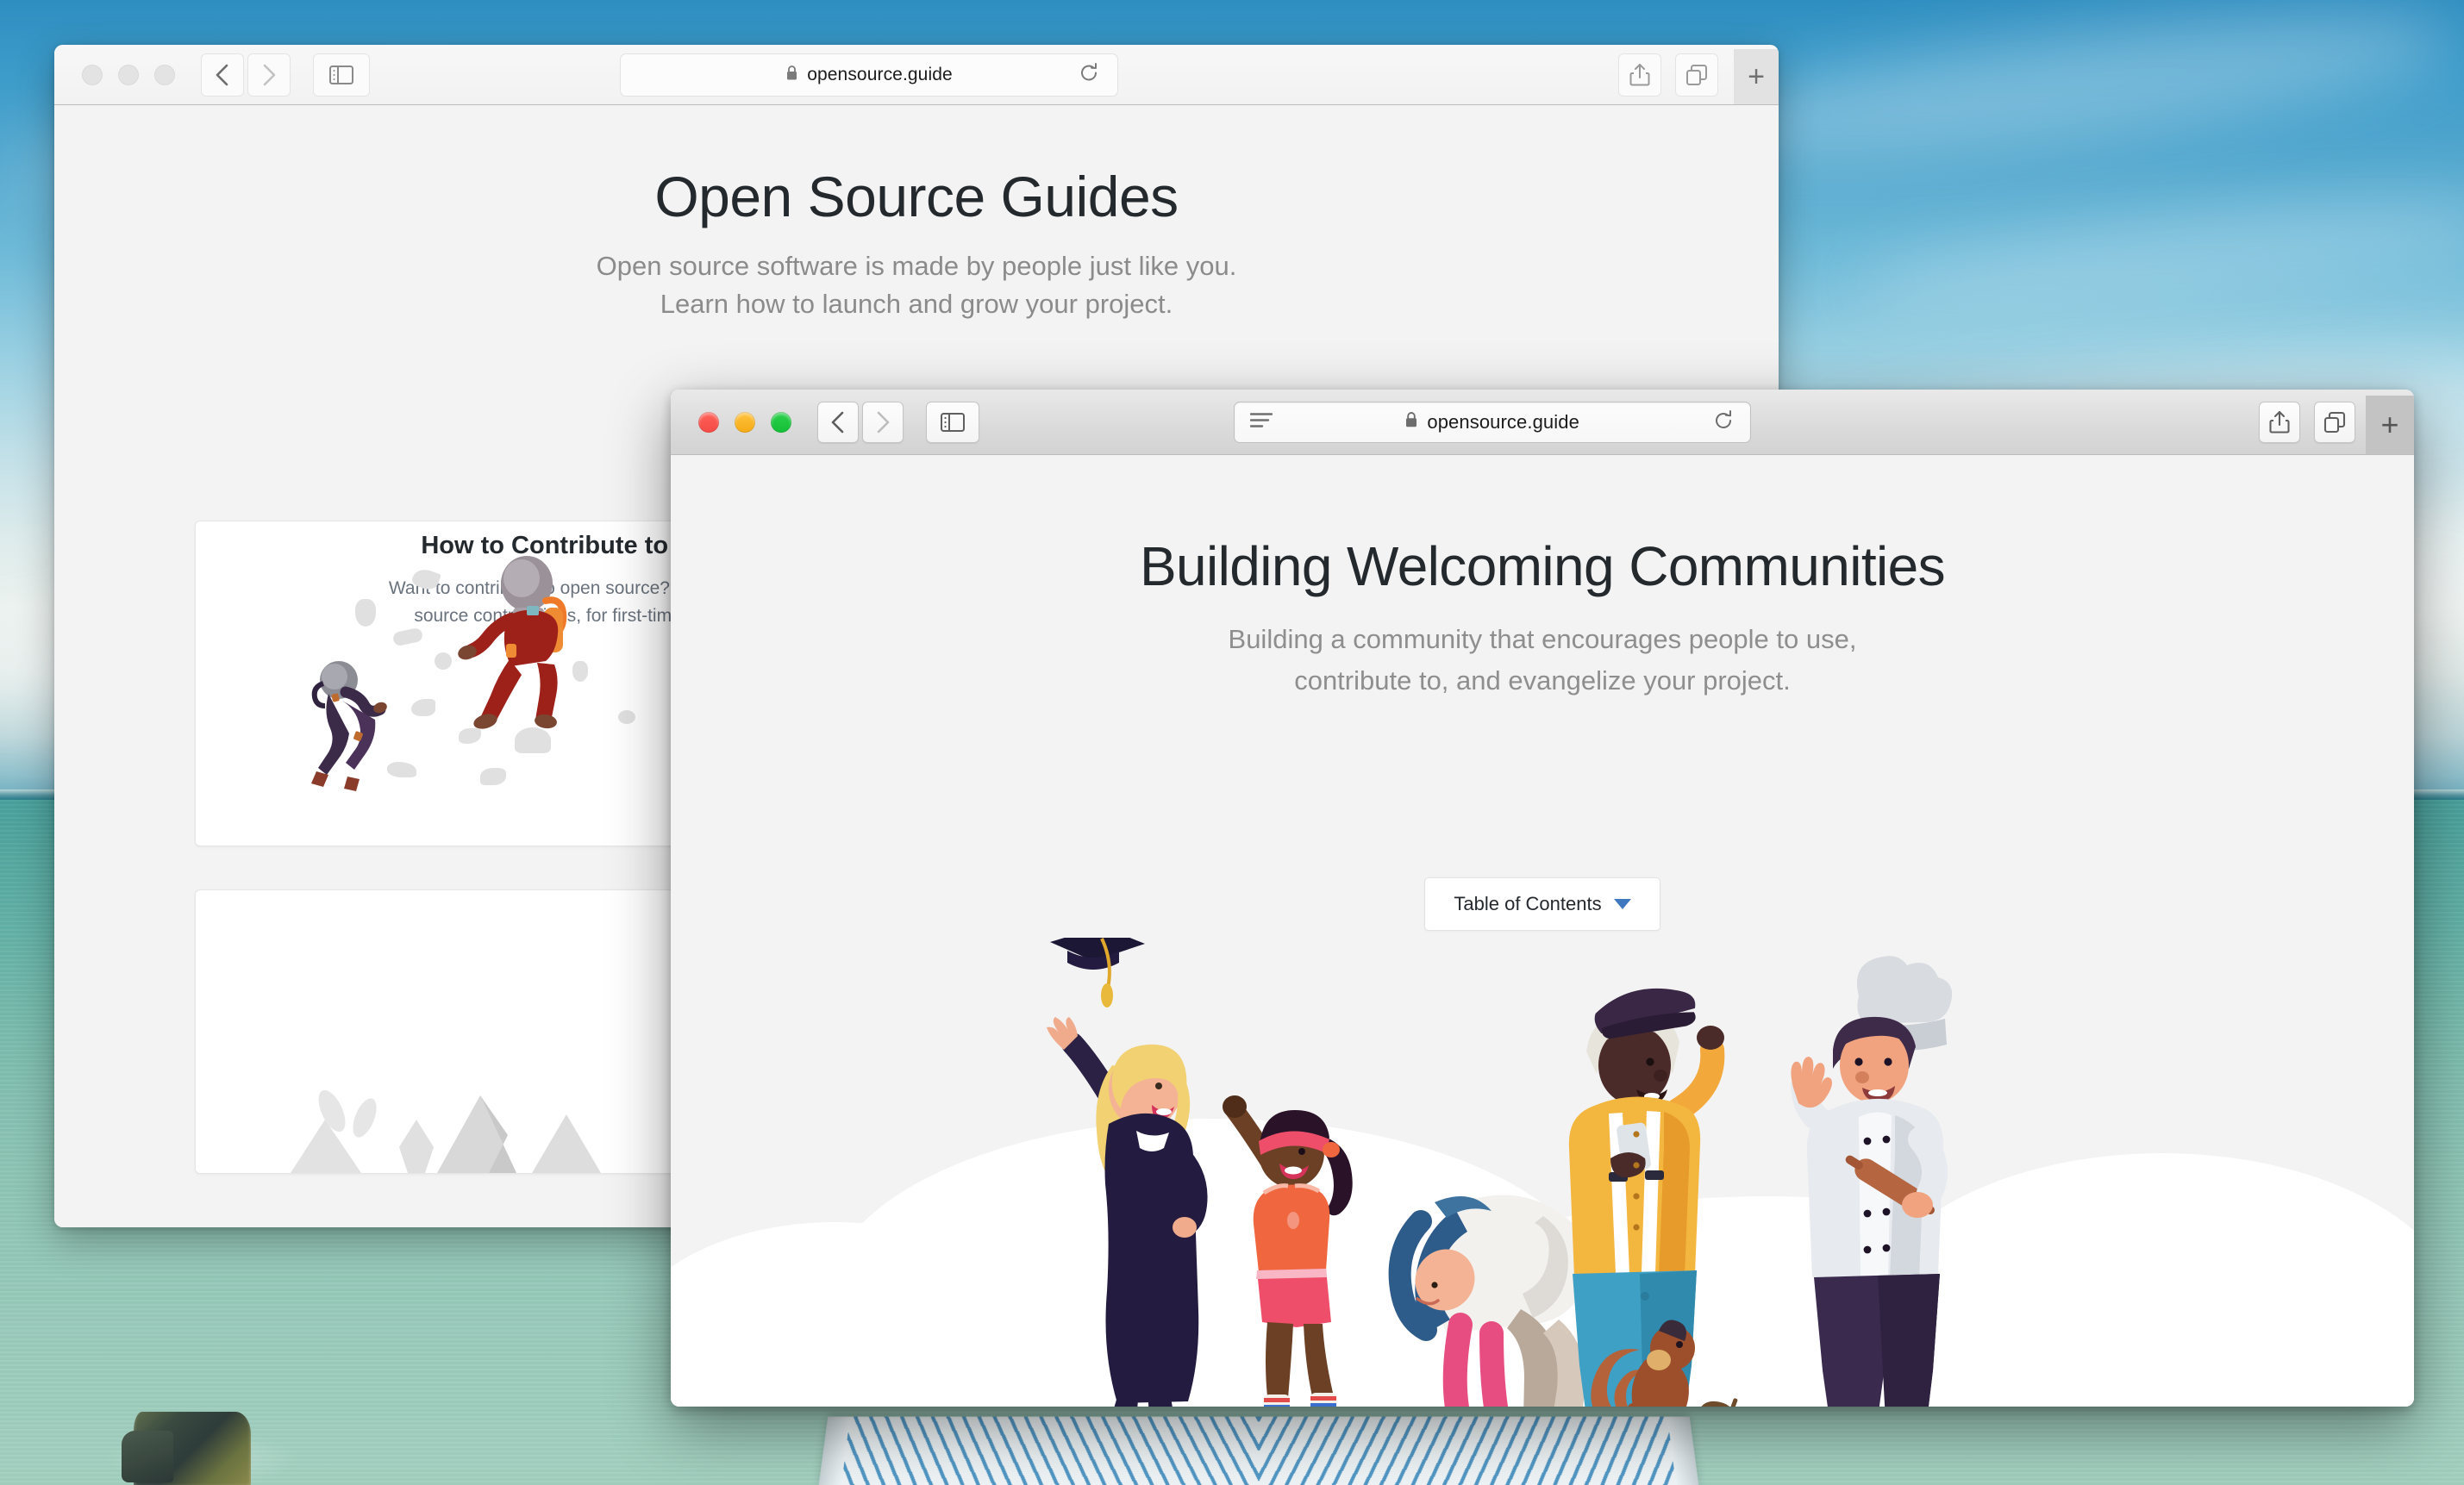 The width and height of the screenshot is (2464, 1485). I want to click on front-window-address-bar: opensource.guide, so click(1492, 422).